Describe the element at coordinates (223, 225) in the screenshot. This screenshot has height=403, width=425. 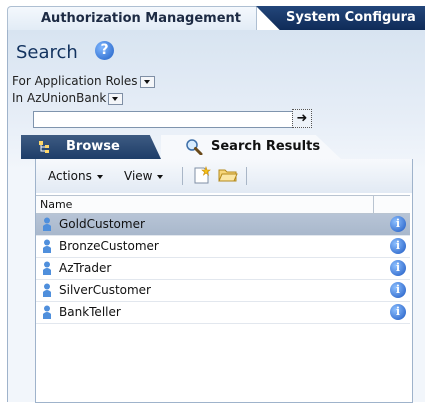
I see `table-row: GoldCustomer i` at that location.